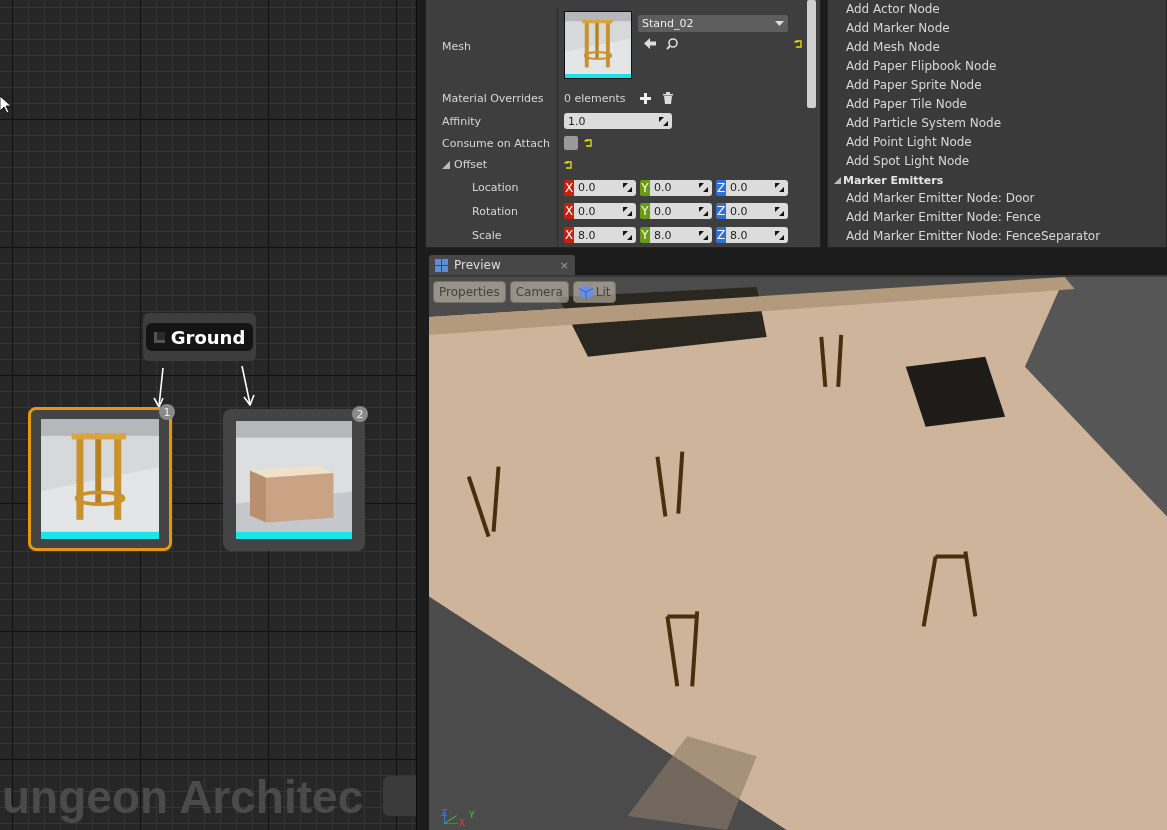 The image size is (1167, 830). What do you see at coordinates (998, 85) in the screenshot?
I see `palette-item: Add Paper Sprite Node` at bounding box center [998, 85].